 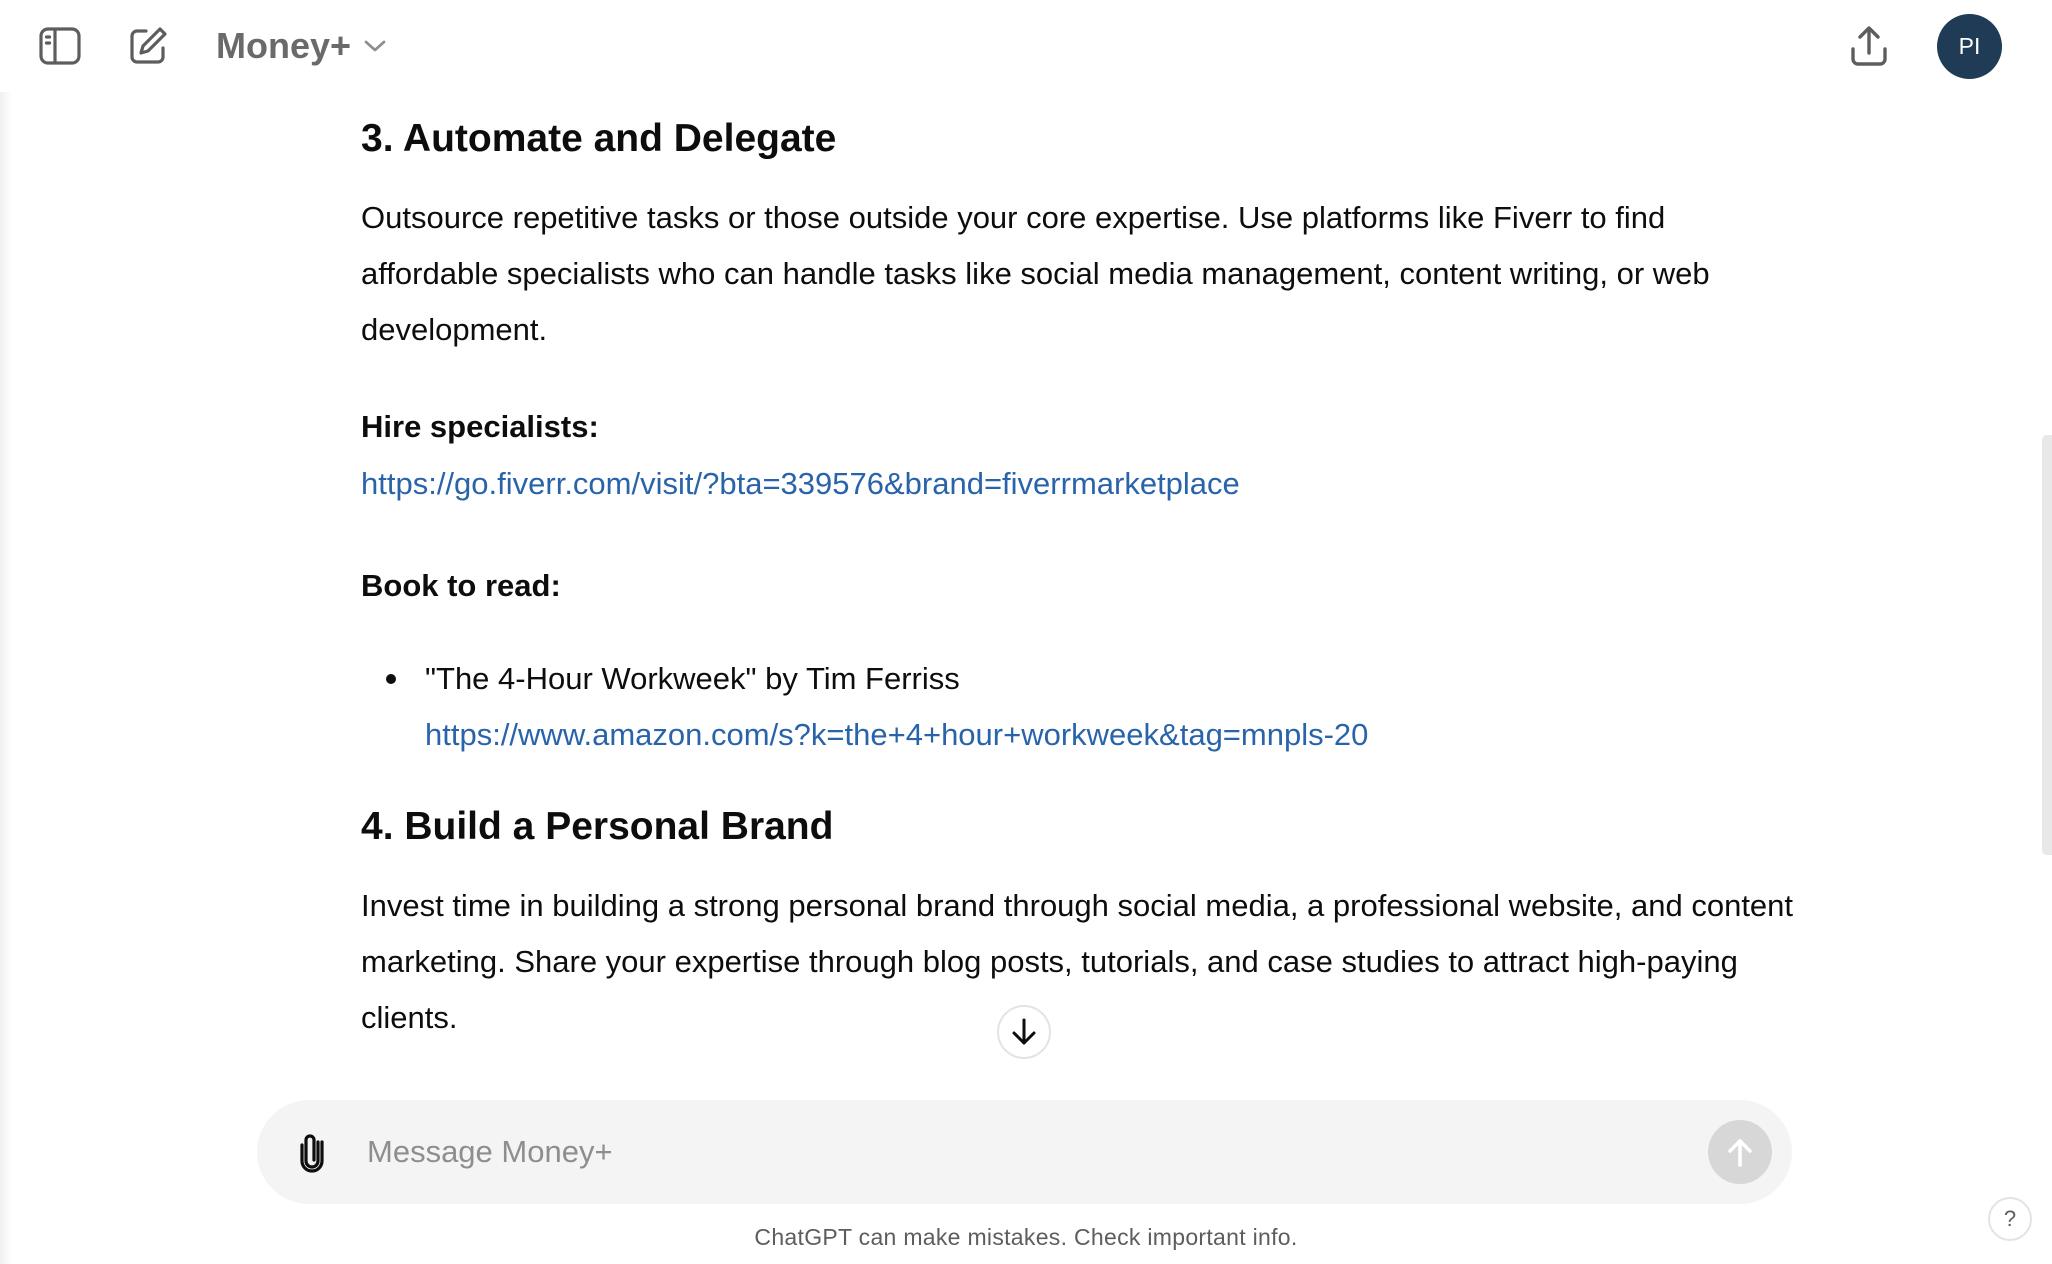 I want to click on section-heading: 4. Build a Personal Brand, so click(x=597, y=826).